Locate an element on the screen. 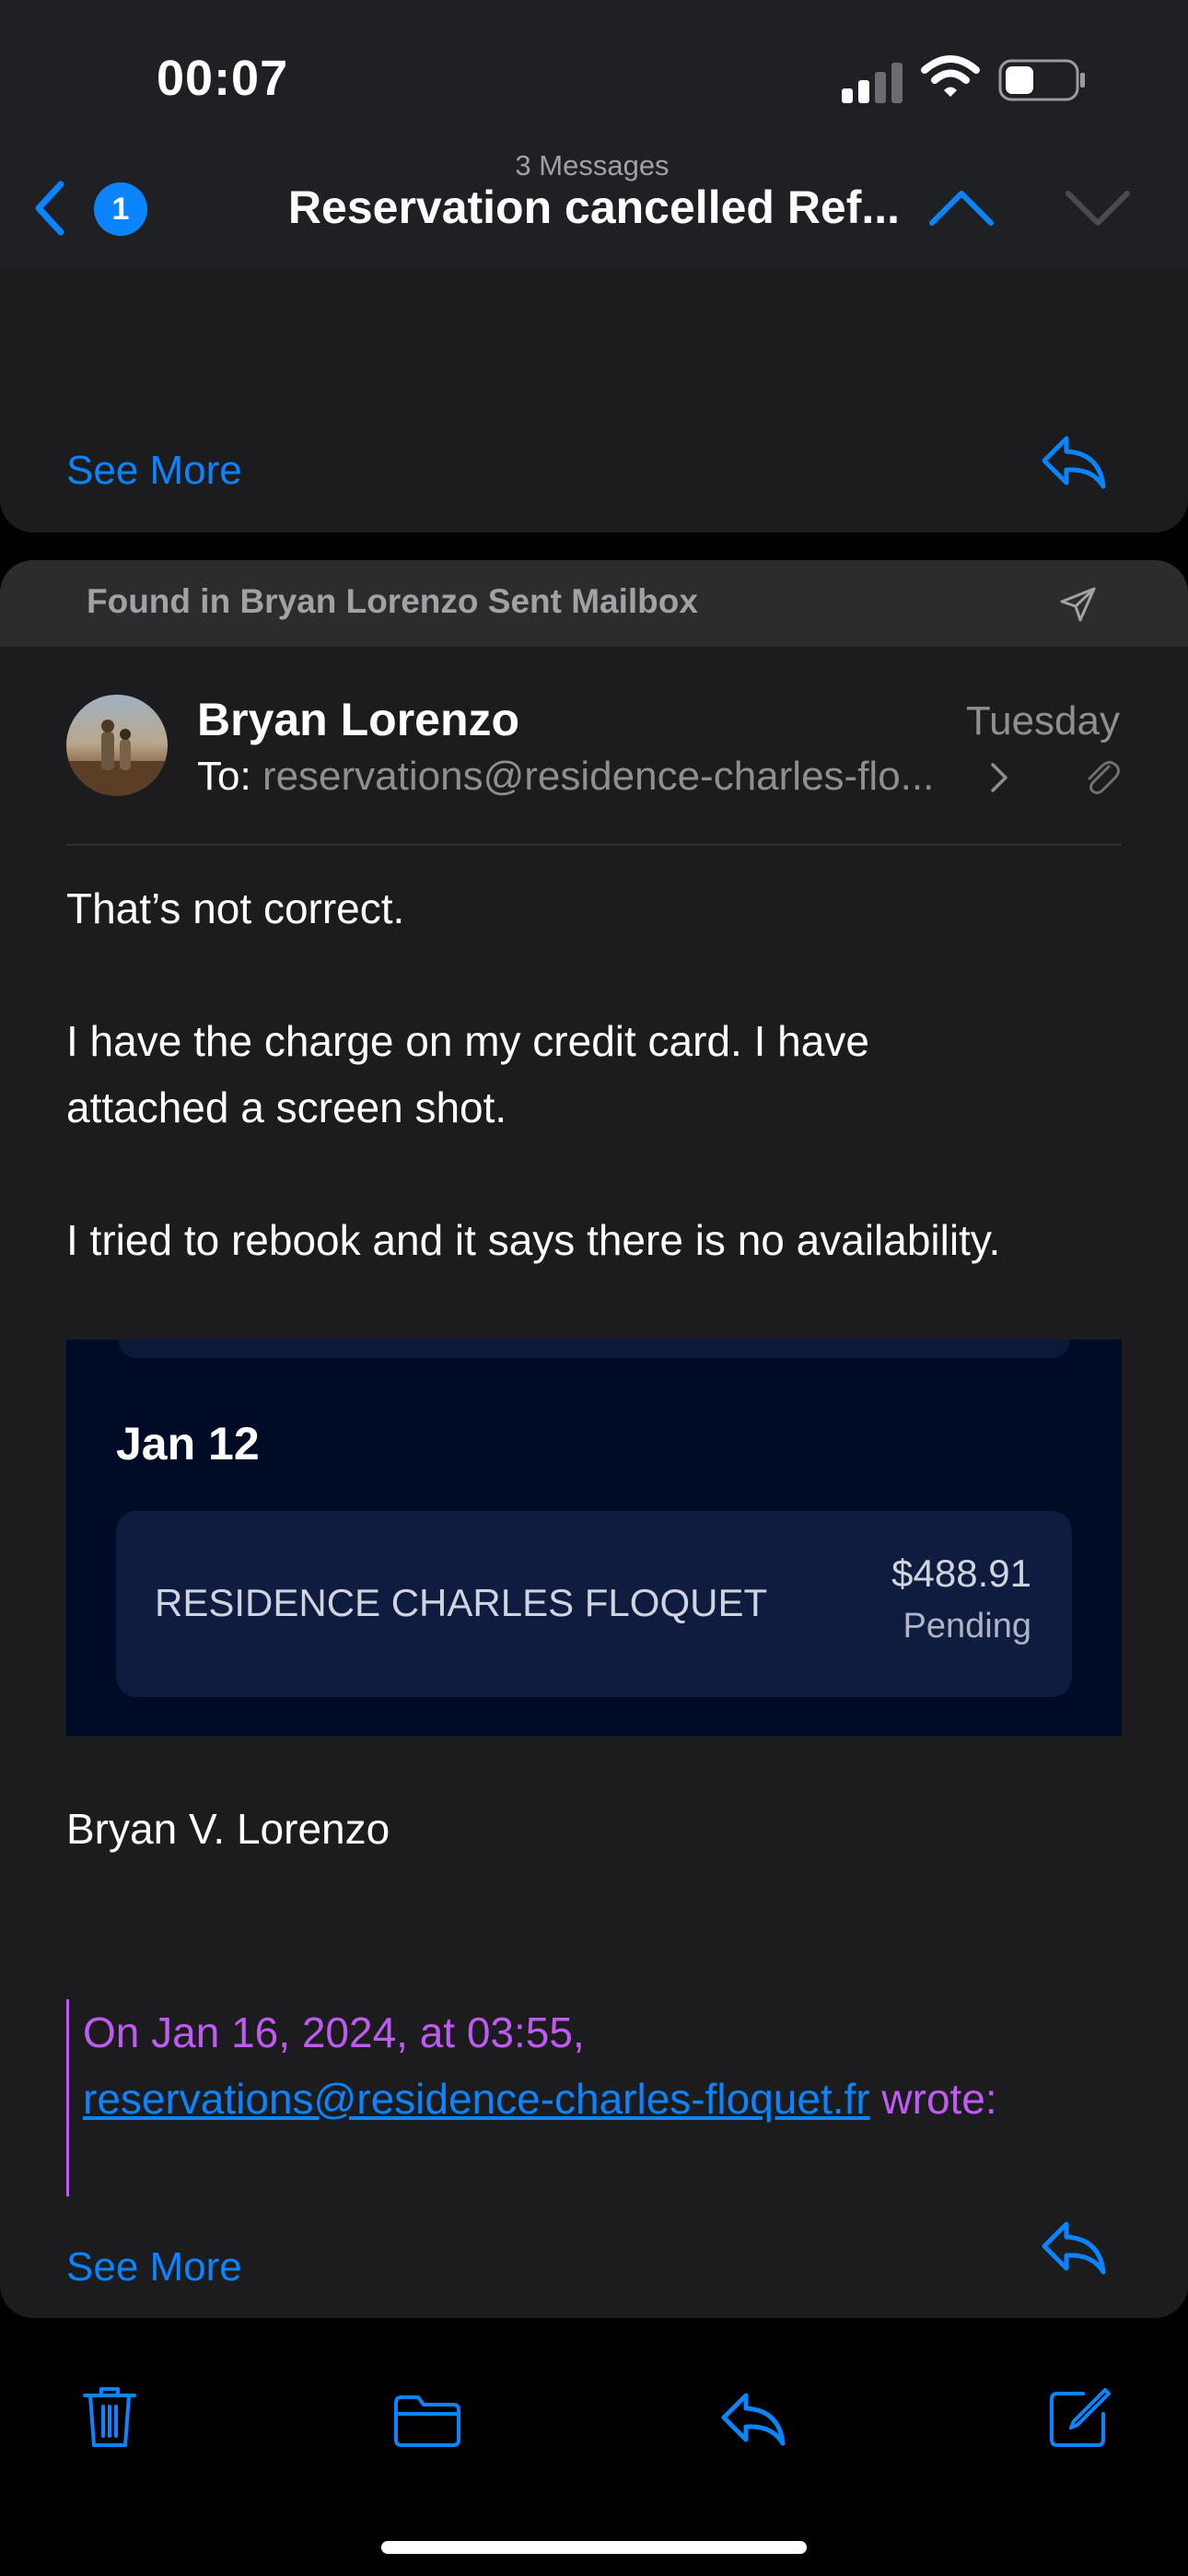  body-paragraph-1: That’s not correct. is located at coordinates (235, 908).